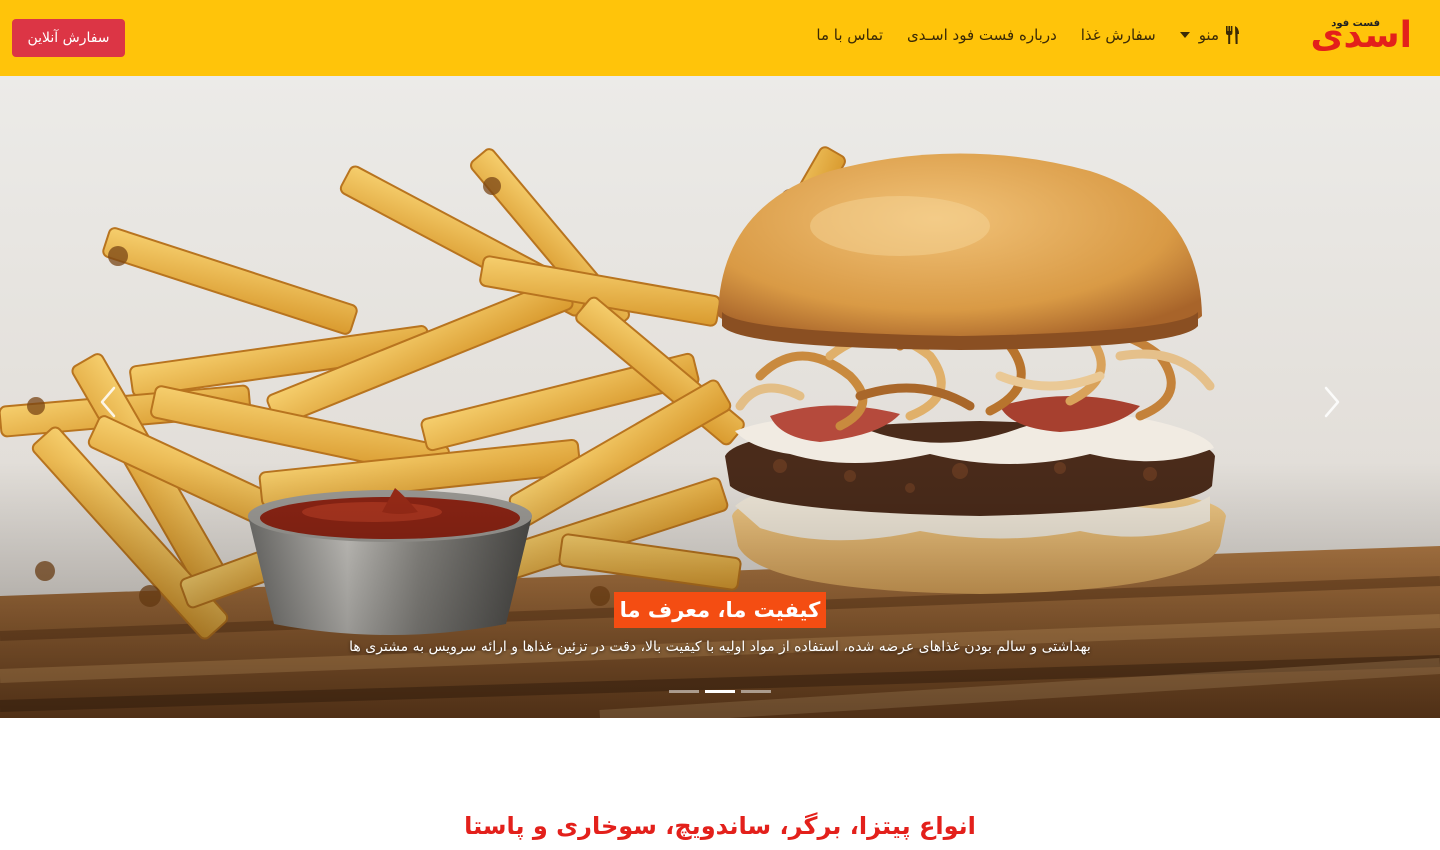 The height and width of the screenshot is (850, 1440). What do you see at coordinates (1184, 35) in the screenshot?
I see `caret-down-icon` at bounding box center [1184, 35].